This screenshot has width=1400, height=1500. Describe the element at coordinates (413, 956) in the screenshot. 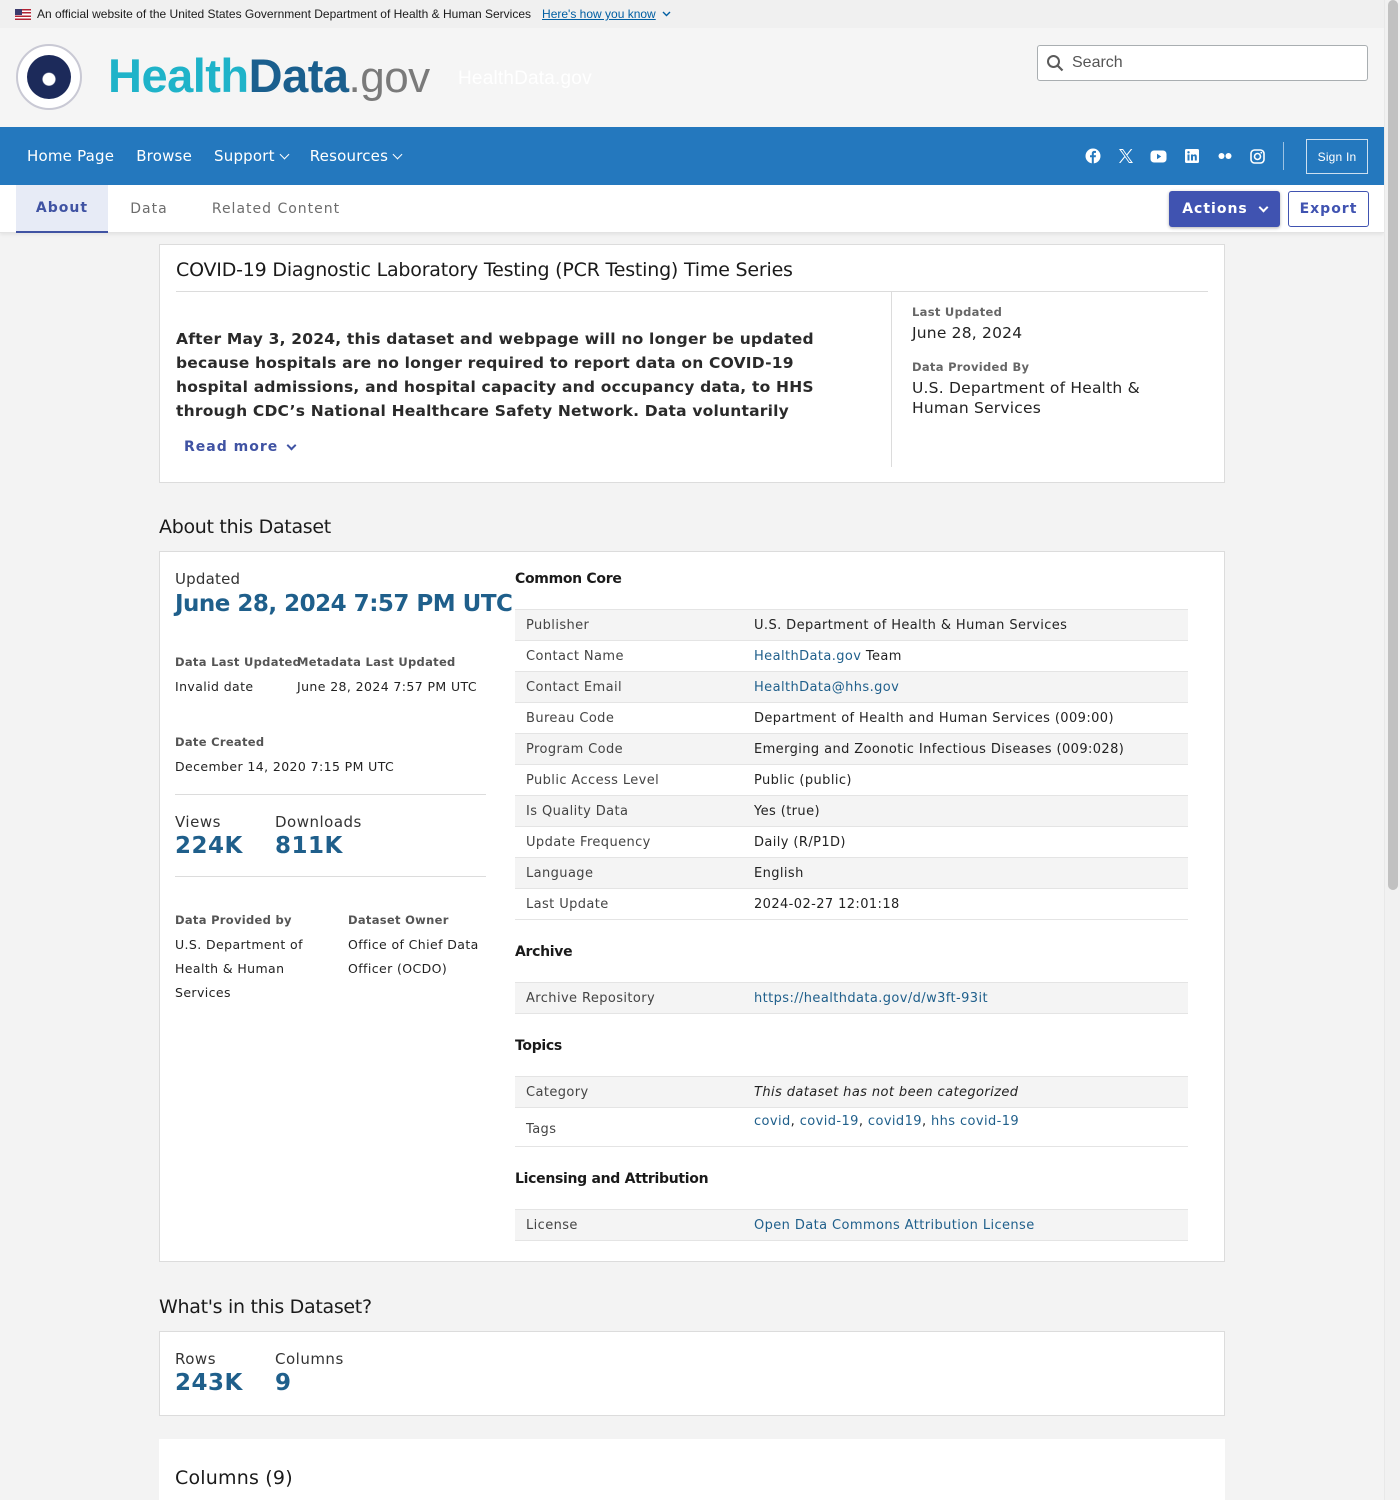

I see `dataset-owner-value: Office of Chief Data Officer (OCDO)` at that location.